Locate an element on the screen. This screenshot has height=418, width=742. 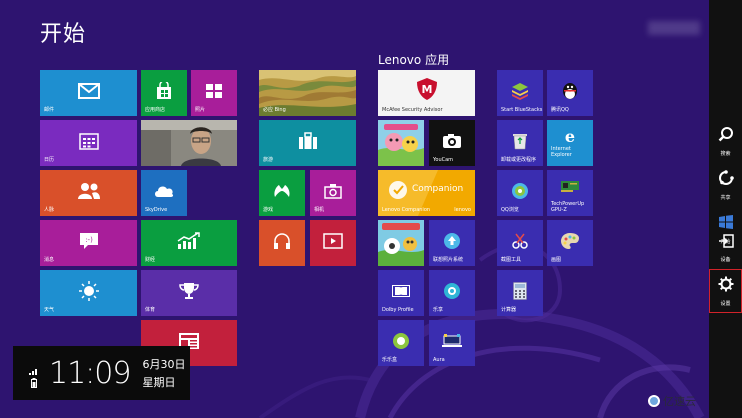
group-title-lenovo: Lenovo 应用 is located at coordinates (414, 60).